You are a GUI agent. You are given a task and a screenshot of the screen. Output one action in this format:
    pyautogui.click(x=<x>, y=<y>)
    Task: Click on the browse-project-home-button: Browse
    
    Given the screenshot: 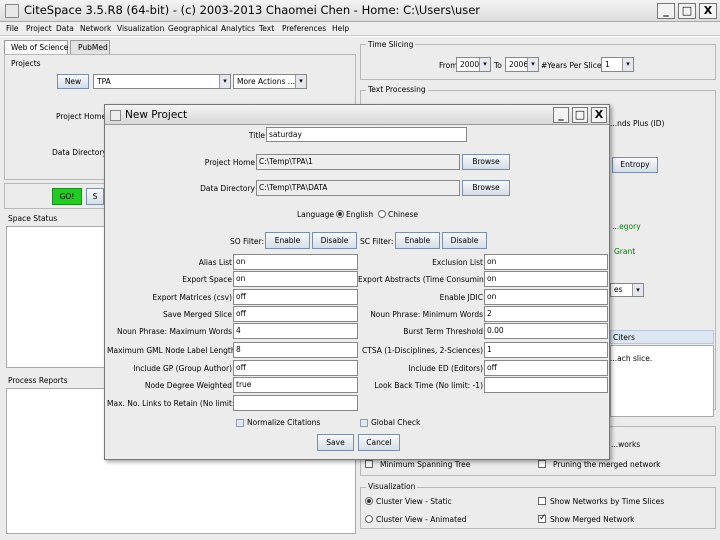 What is the action you would take?
    pyautogui.click(x=486, y=162)
    